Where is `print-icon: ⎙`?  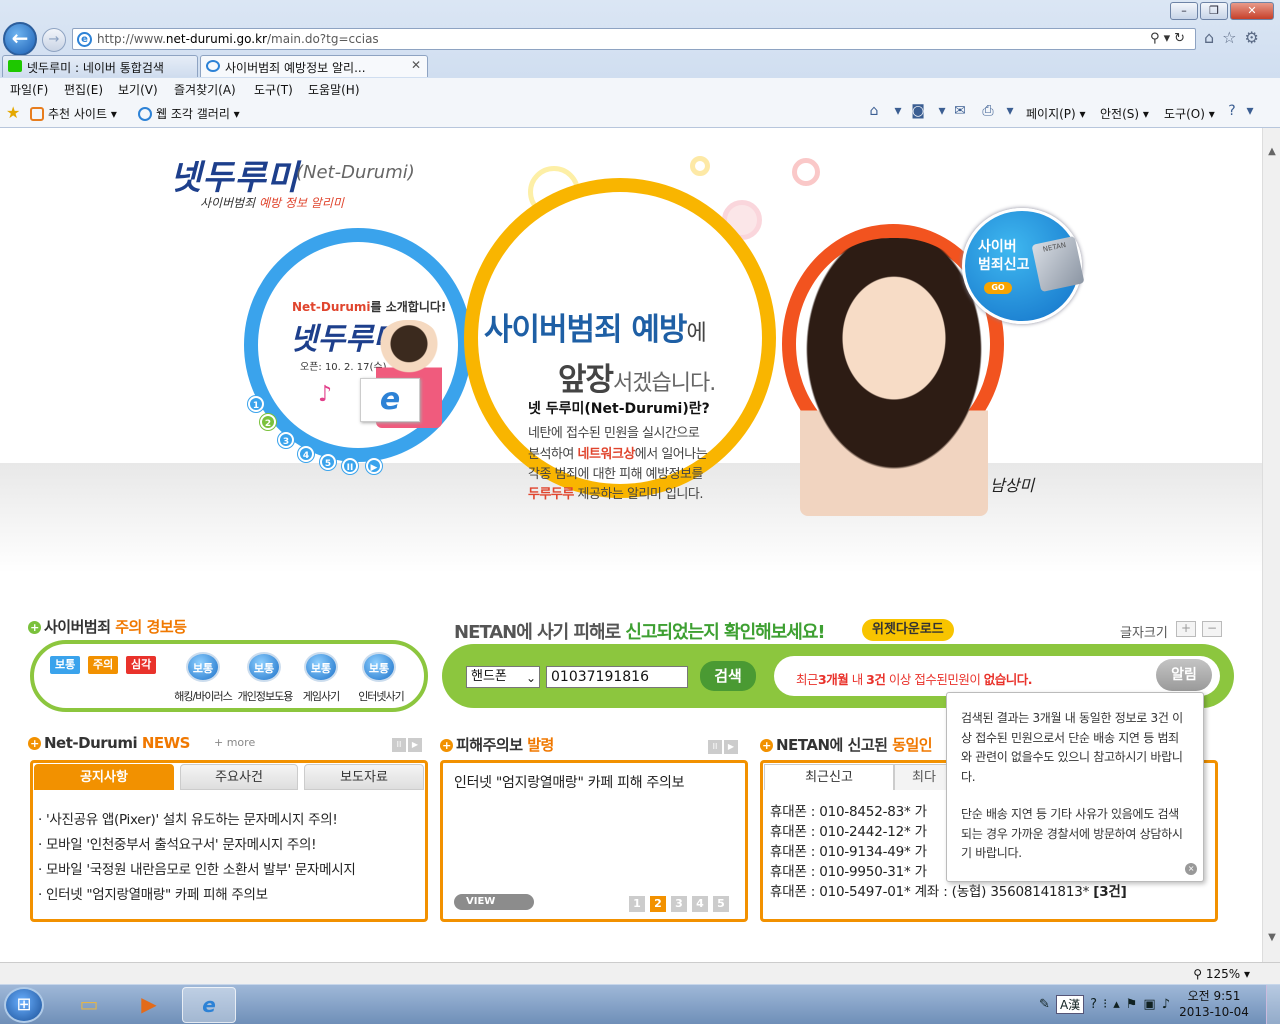 print-icon: ⎙ is located at coordinates (988, 111).